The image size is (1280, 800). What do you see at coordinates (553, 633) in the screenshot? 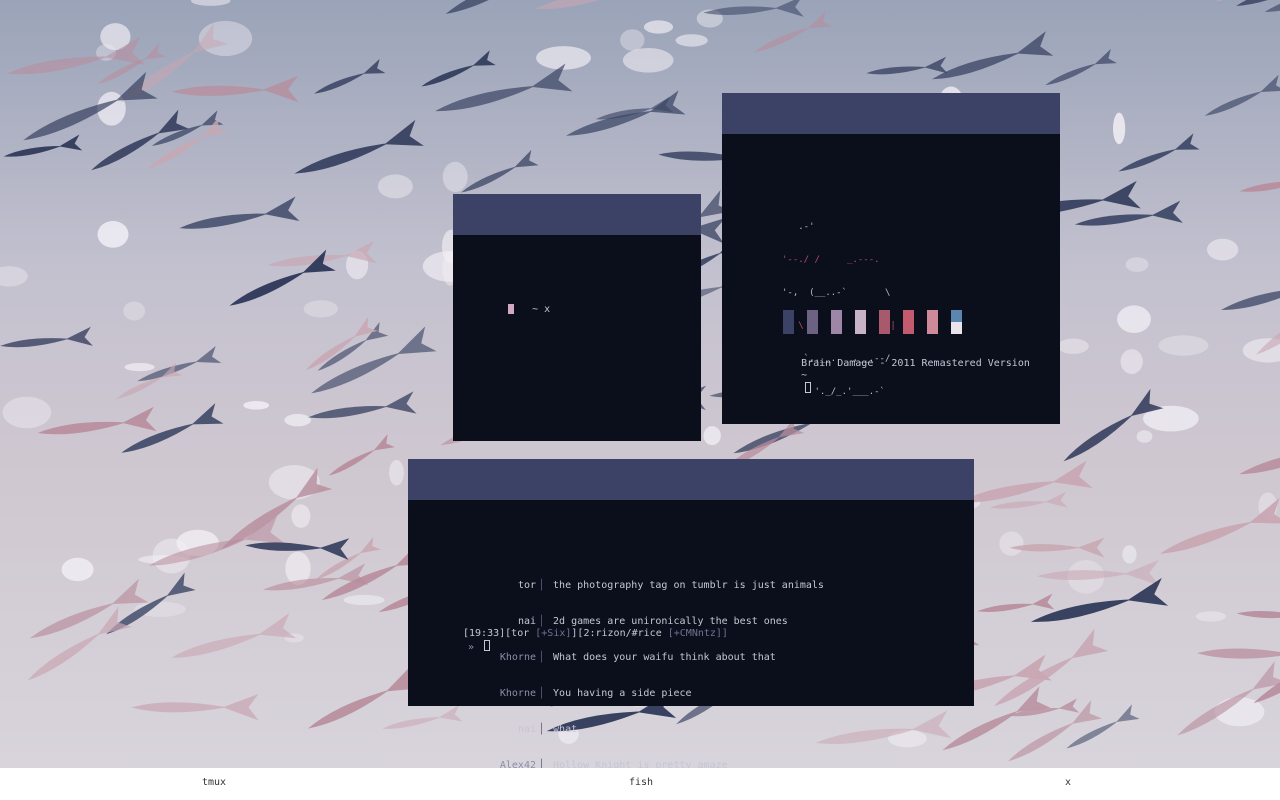
I see `status-user-mode: [+Six]` at bounding box center [553, 633].